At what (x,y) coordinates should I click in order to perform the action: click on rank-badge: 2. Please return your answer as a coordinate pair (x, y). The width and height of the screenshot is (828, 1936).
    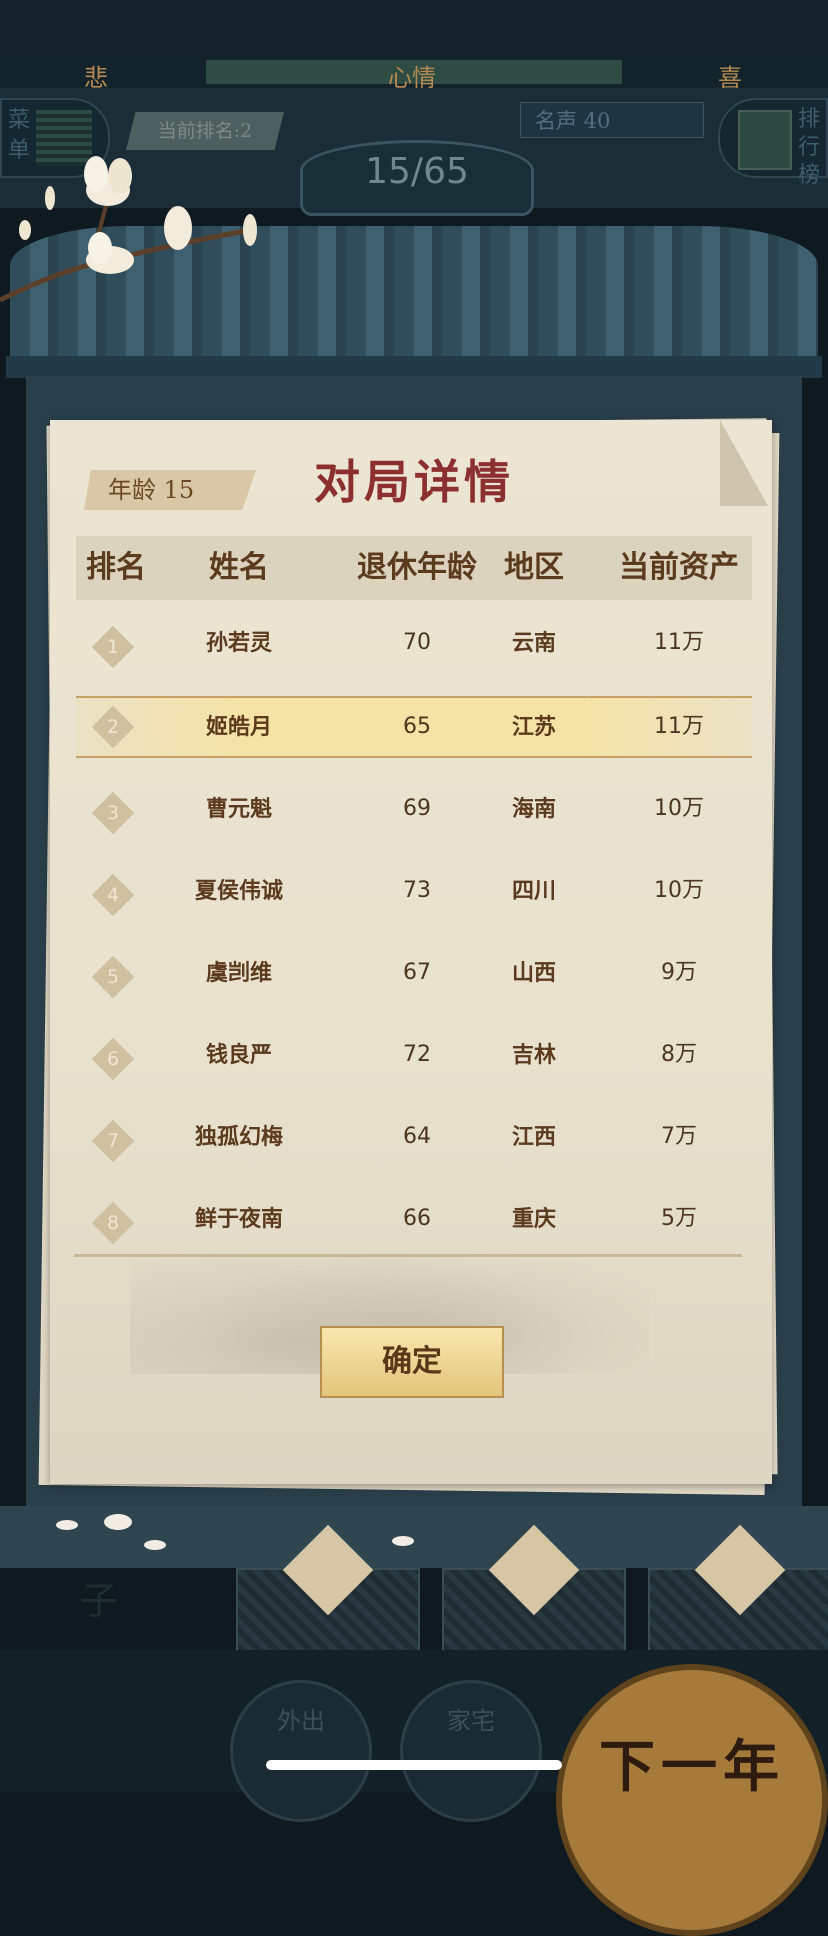
    Looking at the image, I should click on (113, 727).